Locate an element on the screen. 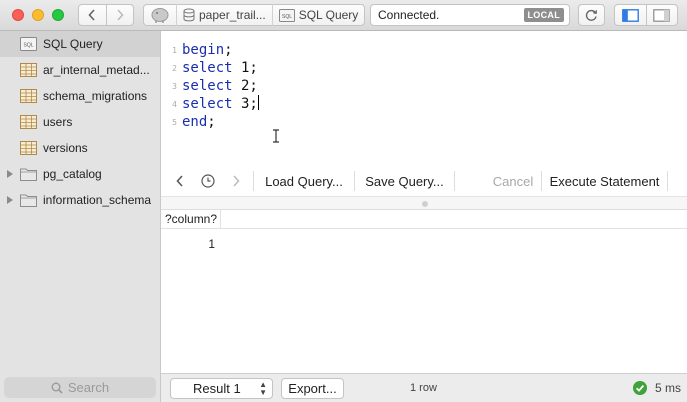 Image resolution: width=687 pixels, height=402 pixels. search-icon is located at coordinates (57, 388).